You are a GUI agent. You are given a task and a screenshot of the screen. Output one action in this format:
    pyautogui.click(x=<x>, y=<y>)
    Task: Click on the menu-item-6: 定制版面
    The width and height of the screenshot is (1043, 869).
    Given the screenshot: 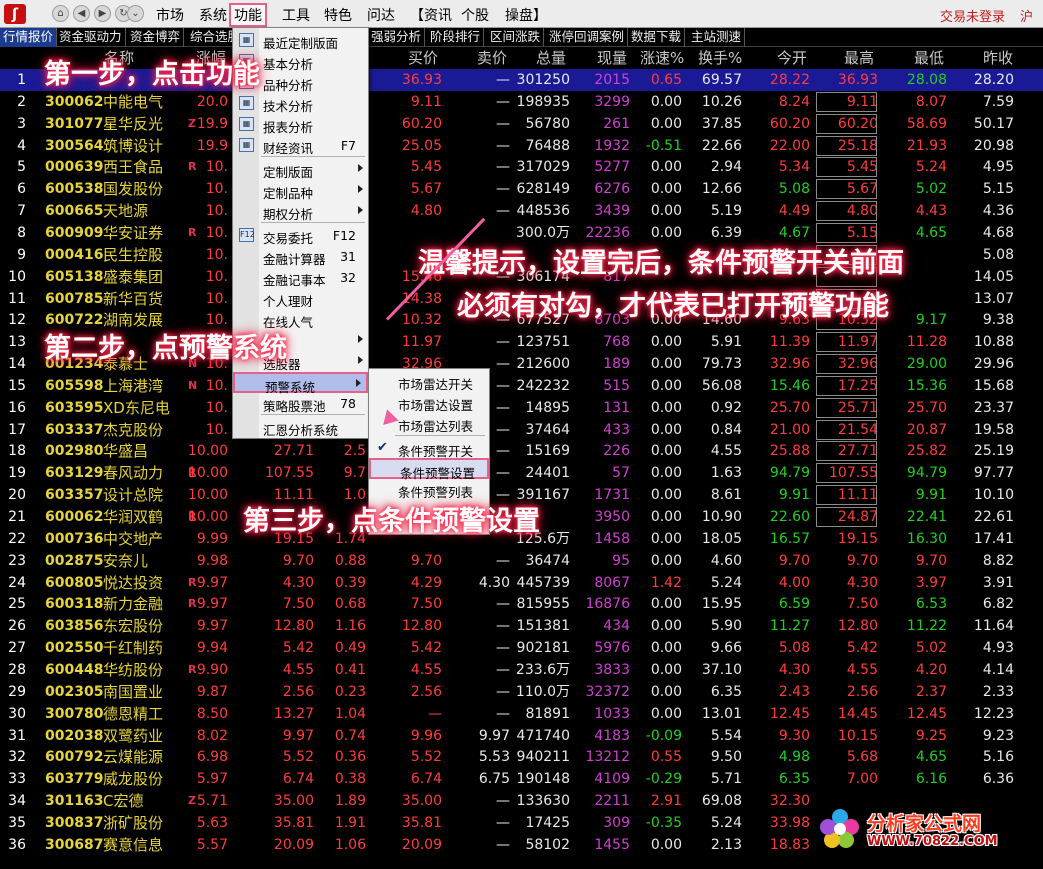 What is the action you would take?
    pyautogui.click(x=300, y=169)
    